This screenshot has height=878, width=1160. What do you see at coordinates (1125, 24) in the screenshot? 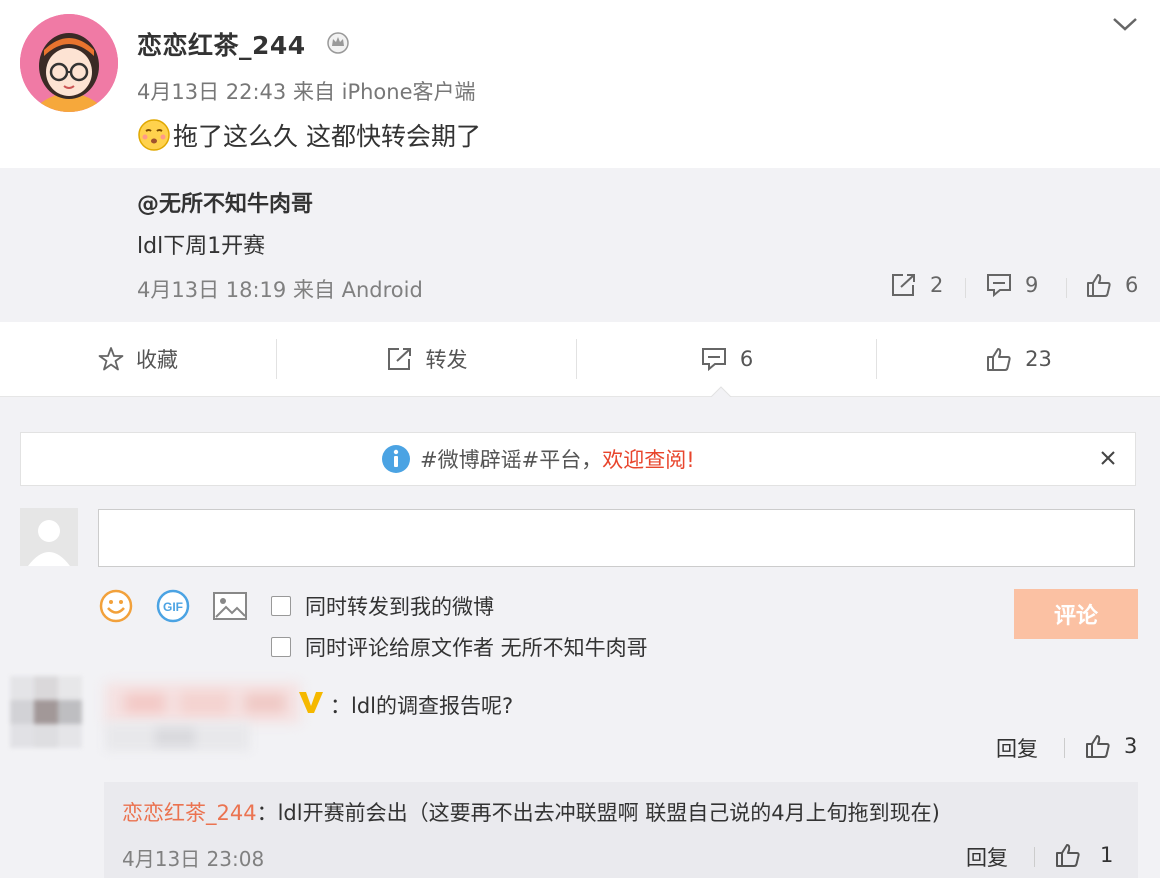
I see `chevron-down-icon` at bounding box center [1125, 24].